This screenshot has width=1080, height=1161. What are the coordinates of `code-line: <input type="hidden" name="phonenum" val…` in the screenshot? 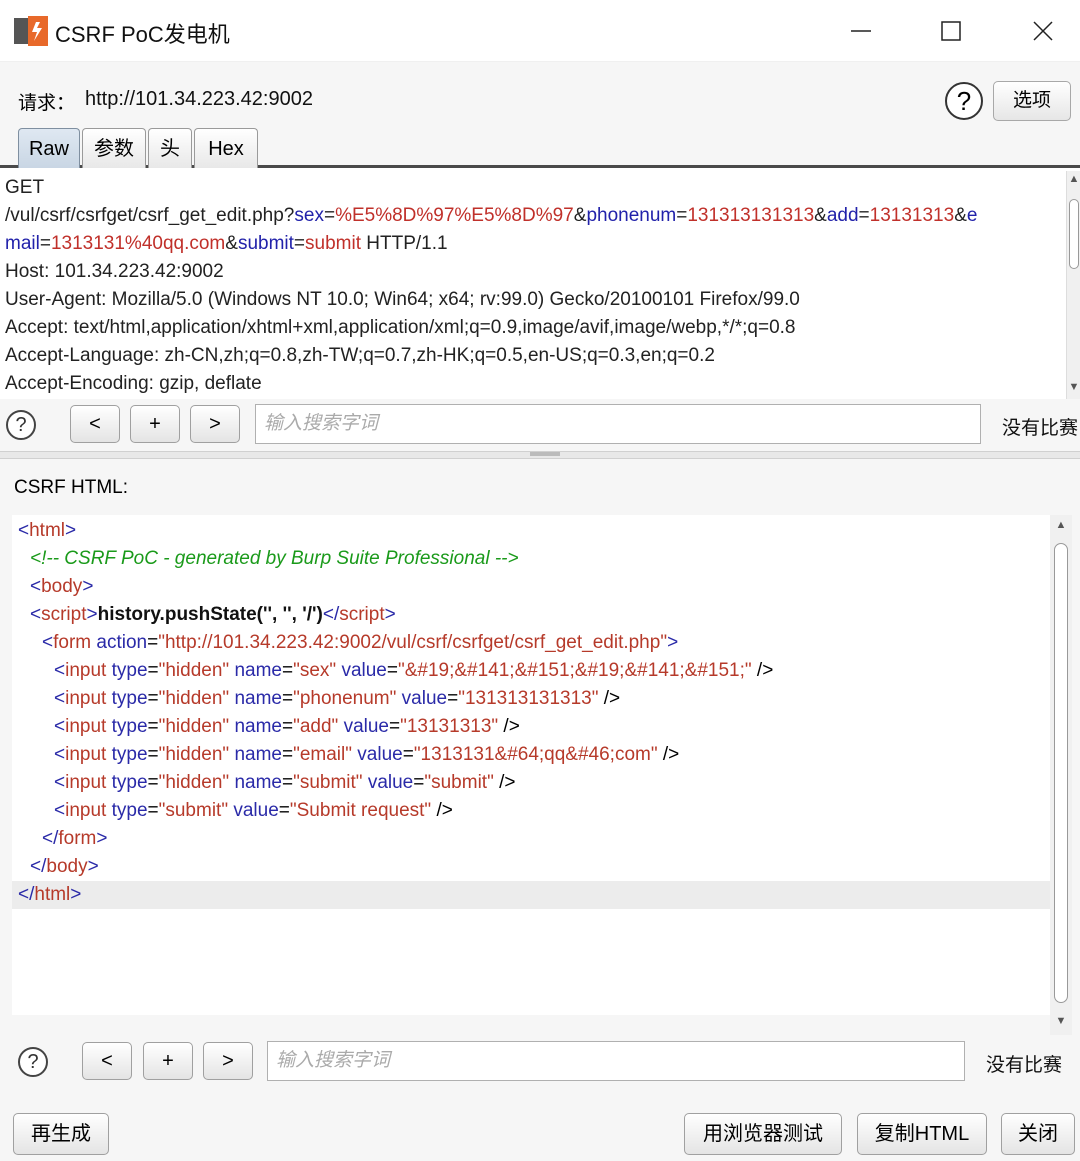 It's located at (337, 698).